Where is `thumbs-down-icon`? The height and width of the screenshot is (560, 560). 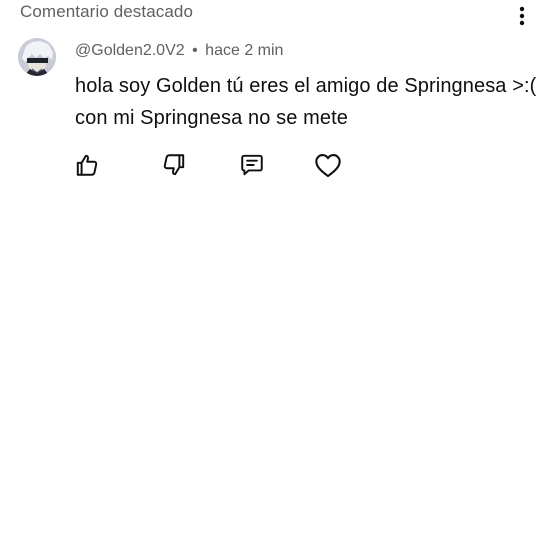 thumbs-down-icon is located at coordinates (174, 165).